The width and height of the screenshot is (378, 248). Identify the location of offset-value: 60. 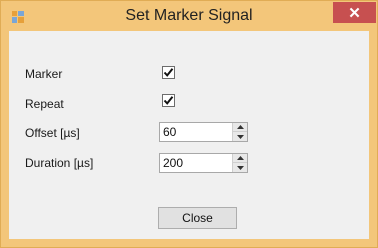
(169, 132).